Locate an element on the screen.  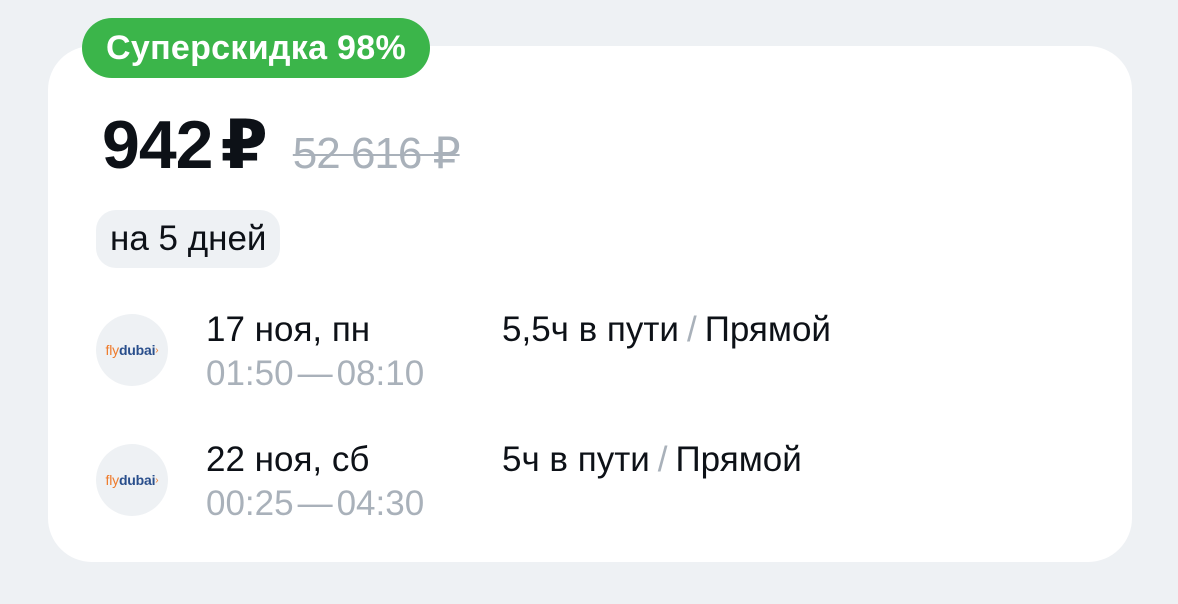
flight-date: 22 ноя, сб is located at coordinates (288, 459).